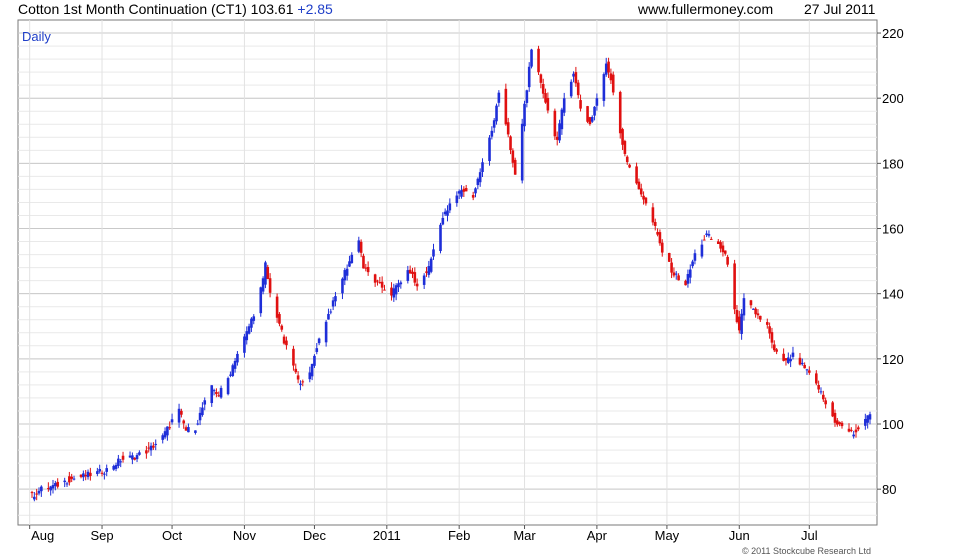  I want to click on x-tick-label: Jun, so click(739, 535).